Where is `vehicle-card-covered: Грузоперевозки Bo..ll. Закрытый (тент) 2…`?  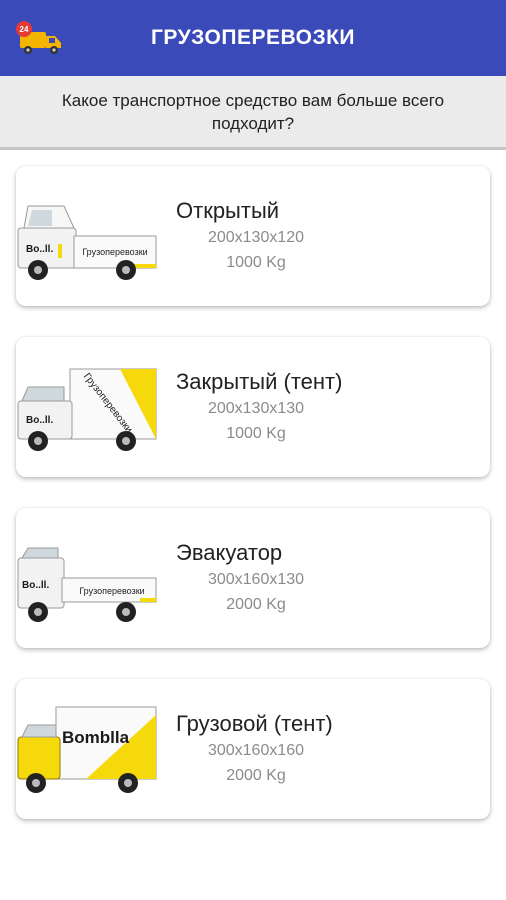 vehicle-card-covered: Грузоперевозки Bo..ll. Закрытый (тент) 2… is located at coordinates (253, 407).